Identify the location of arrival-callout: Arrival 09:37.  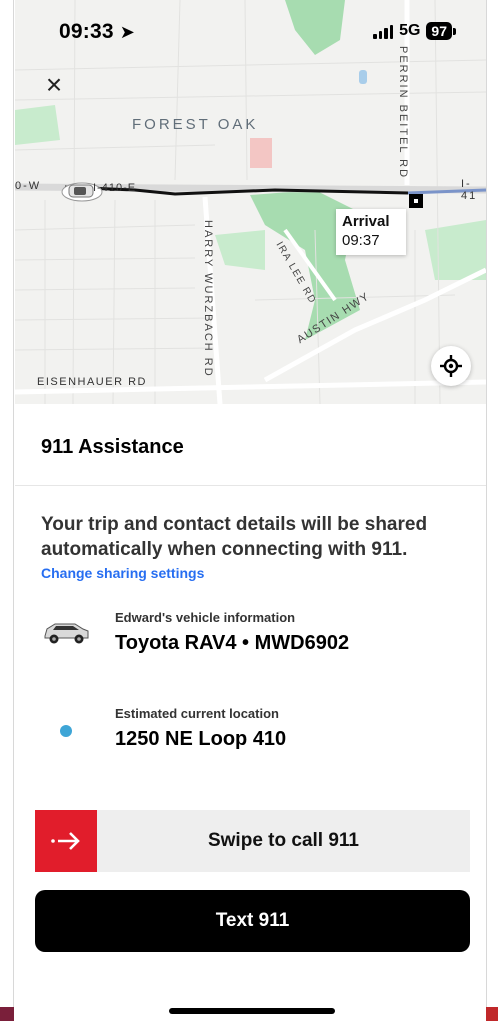
(371, 232).